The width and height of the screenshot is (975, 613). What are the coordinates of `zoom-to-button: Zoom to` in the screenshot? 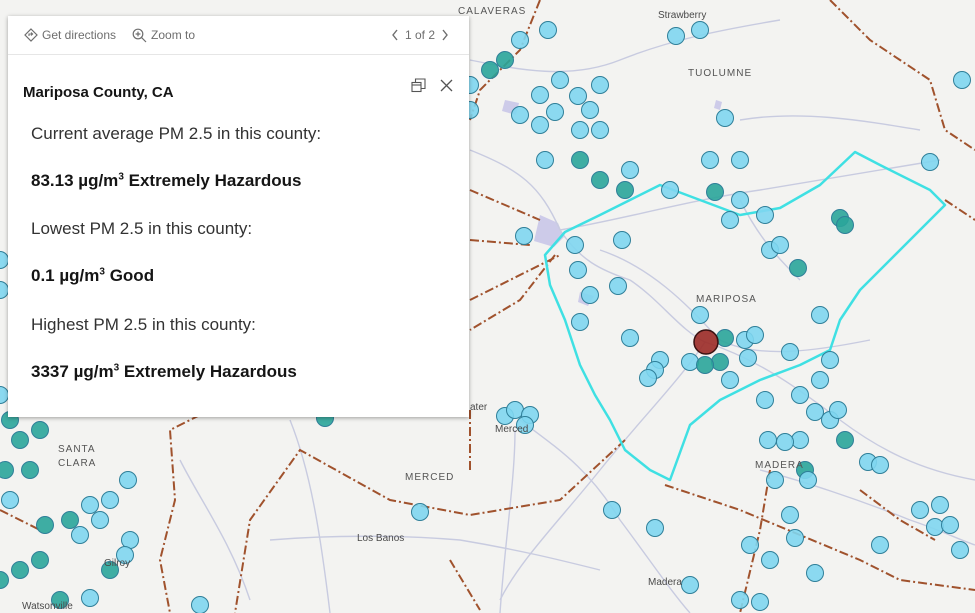 It's located at (163, 35).